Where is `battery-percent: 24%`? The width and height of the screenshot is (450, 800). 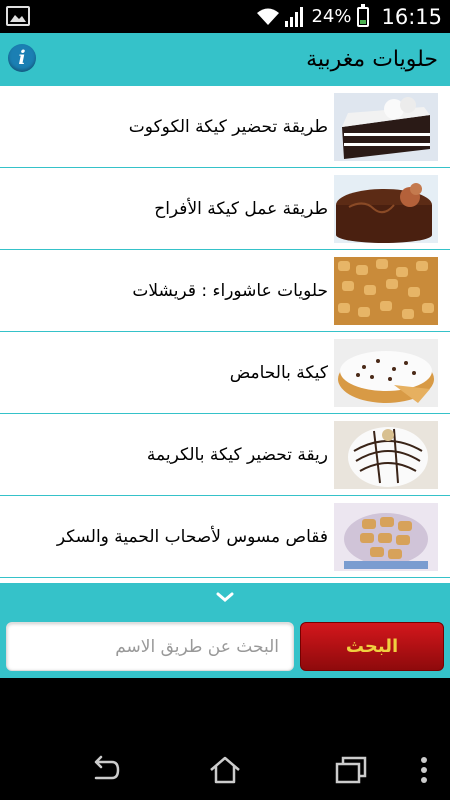 battery-percent: 24% is located at coordinates (331, 16).